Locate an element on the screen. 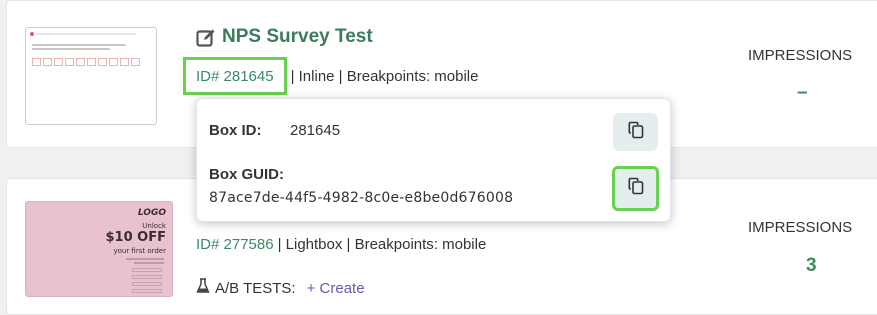  box-id-label: Box ID: is located at coordinates (235, 130).